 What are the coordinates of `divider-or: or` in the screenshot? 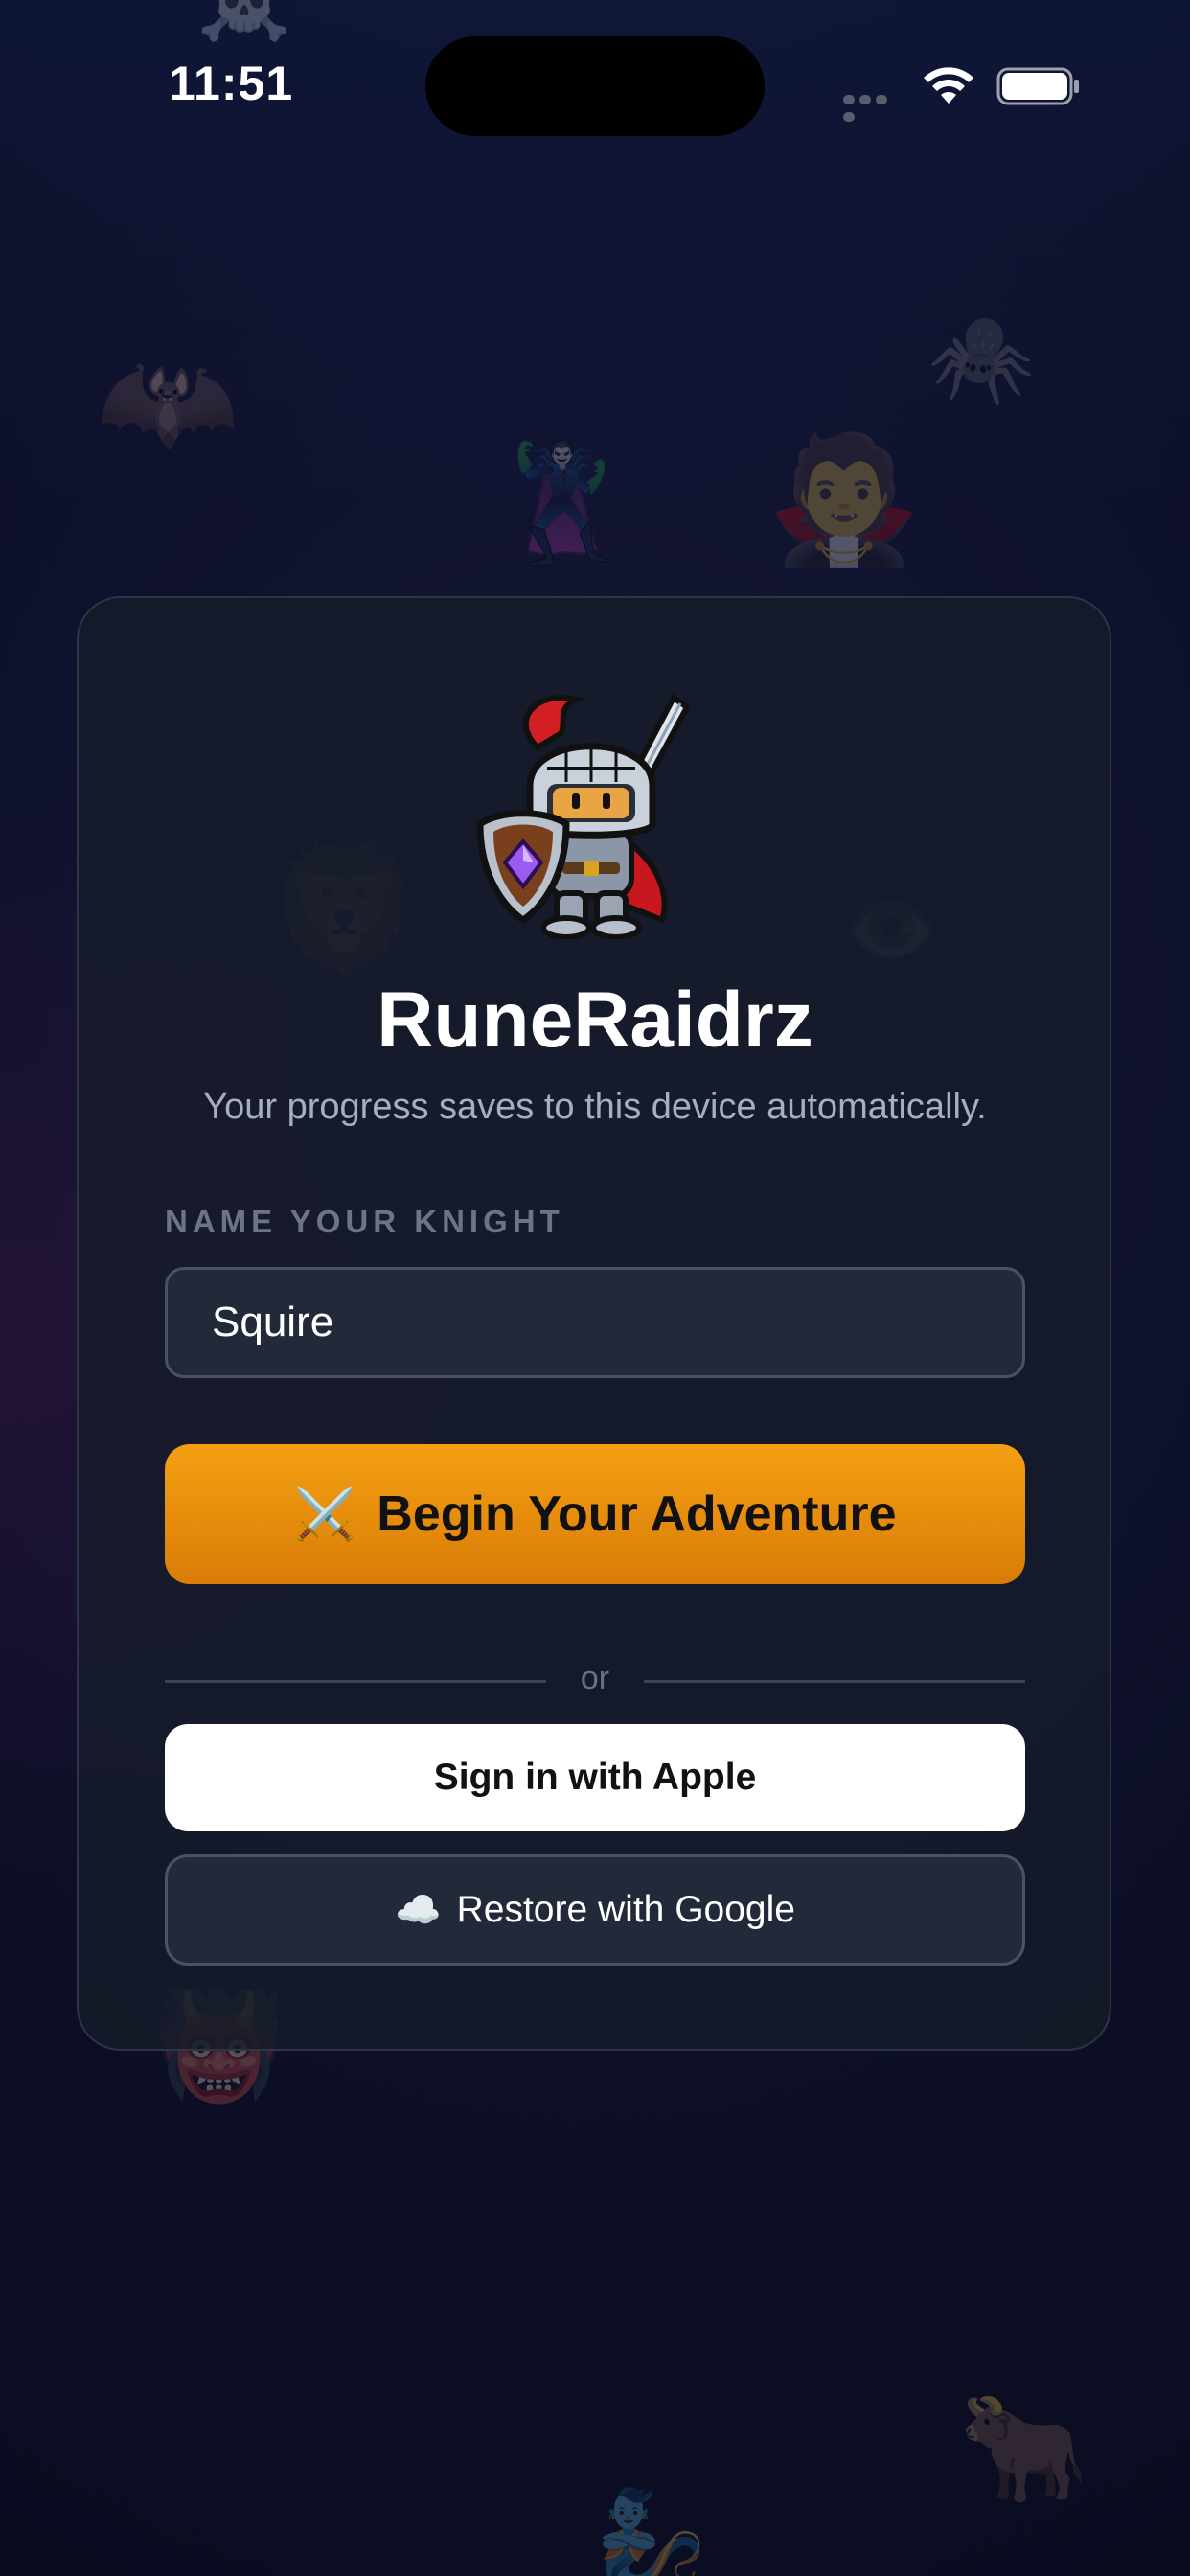 It's located at (595, 1678).